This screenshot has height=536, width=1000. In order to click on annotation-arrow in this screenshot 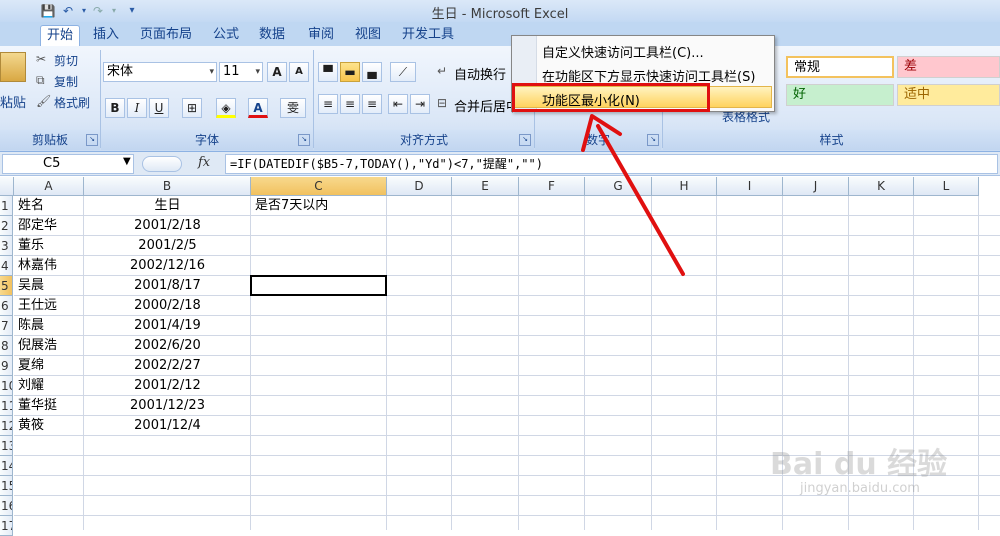, I will do `click(633, 195)`.